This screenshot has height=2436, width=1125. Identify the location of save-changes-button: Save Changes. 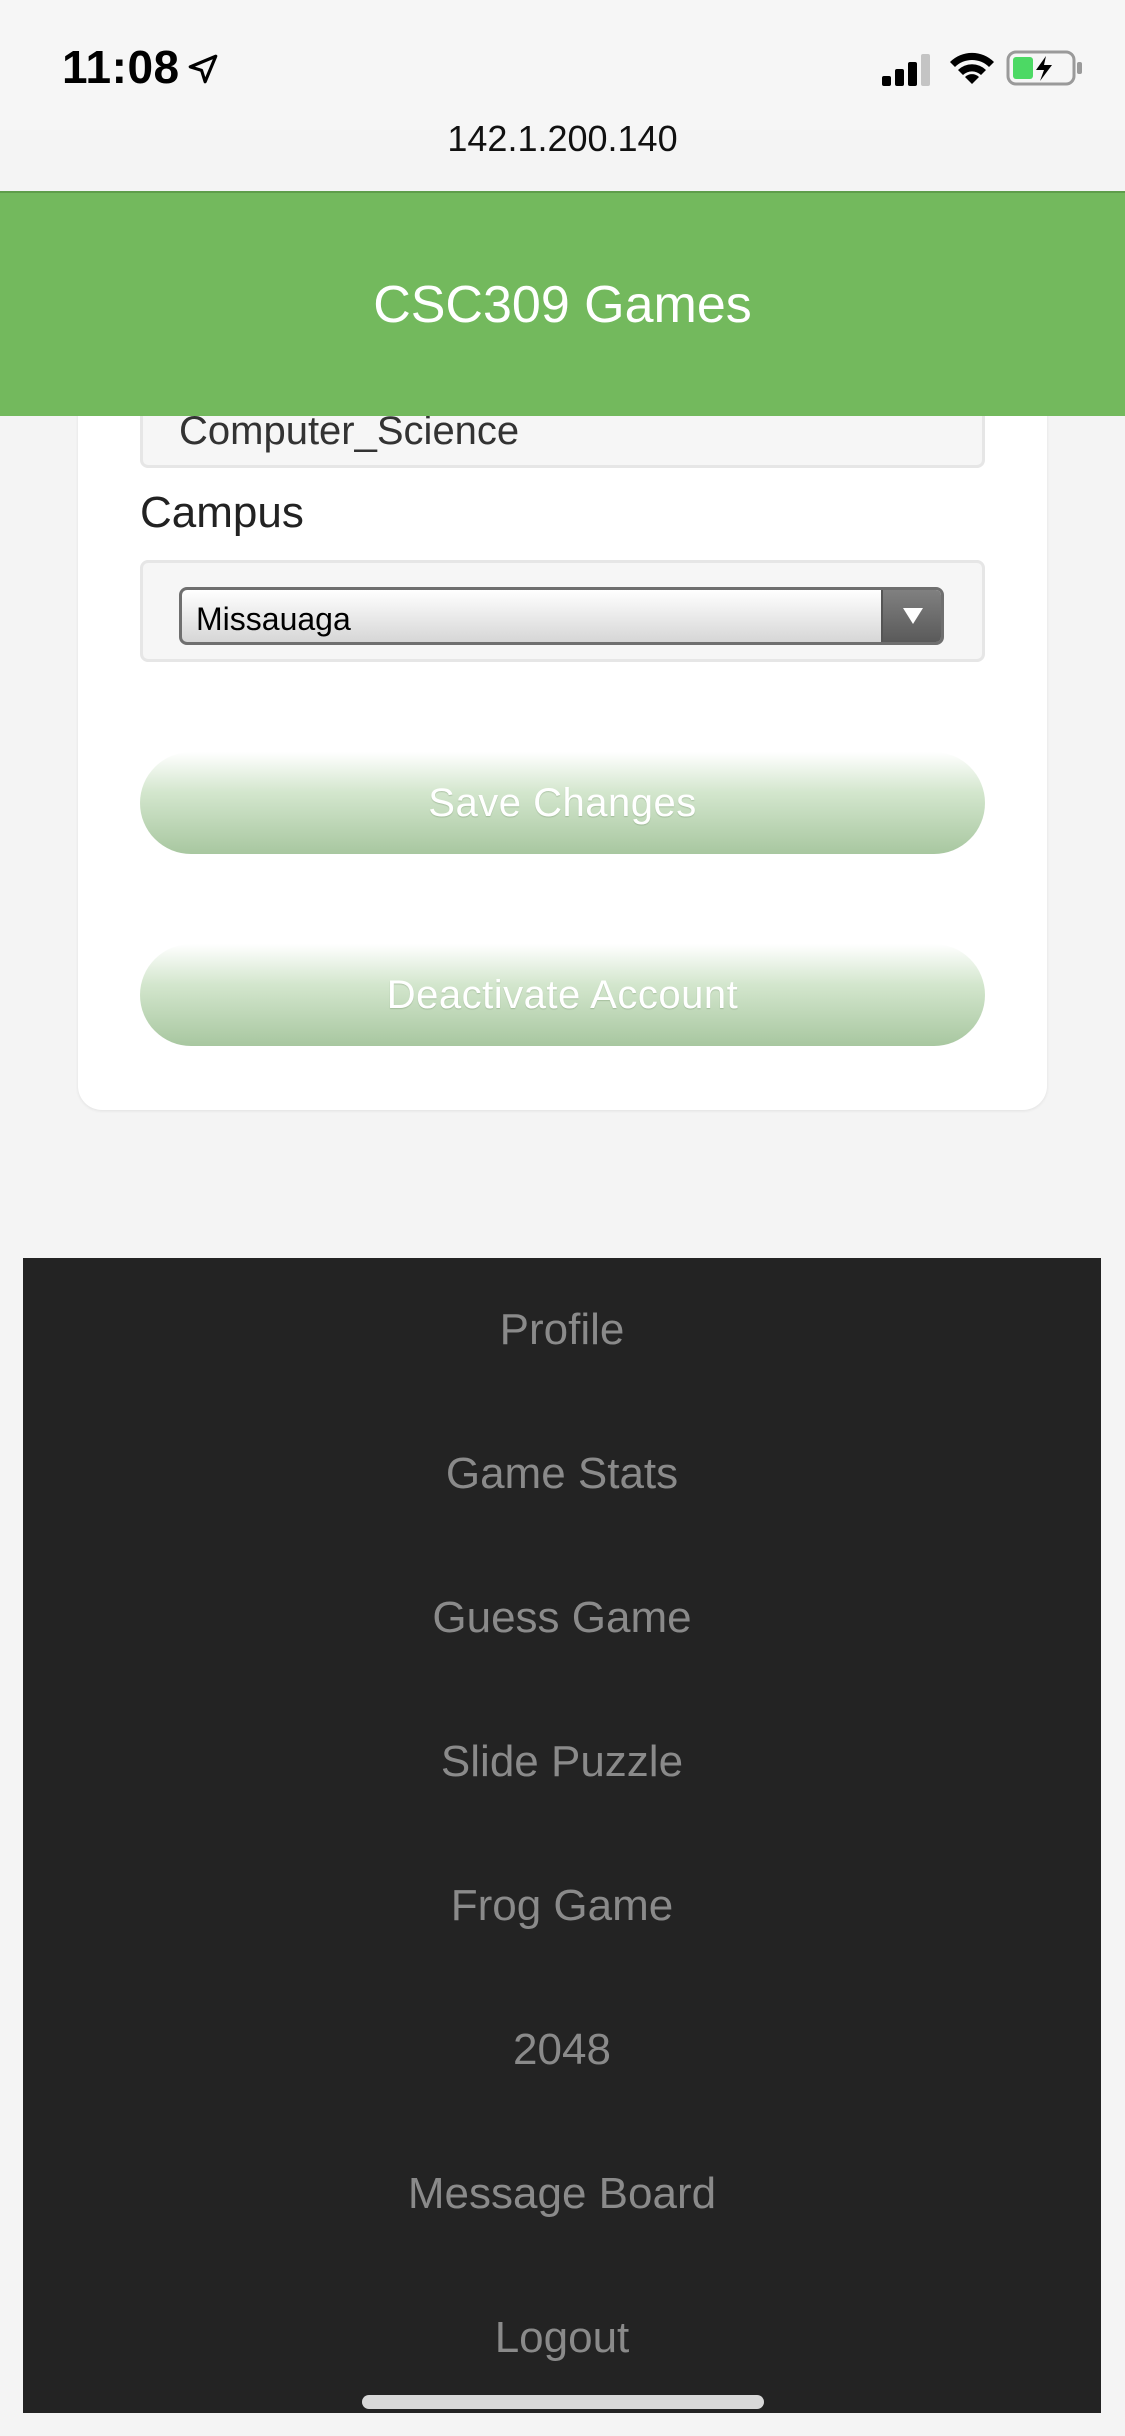
(562, 803).